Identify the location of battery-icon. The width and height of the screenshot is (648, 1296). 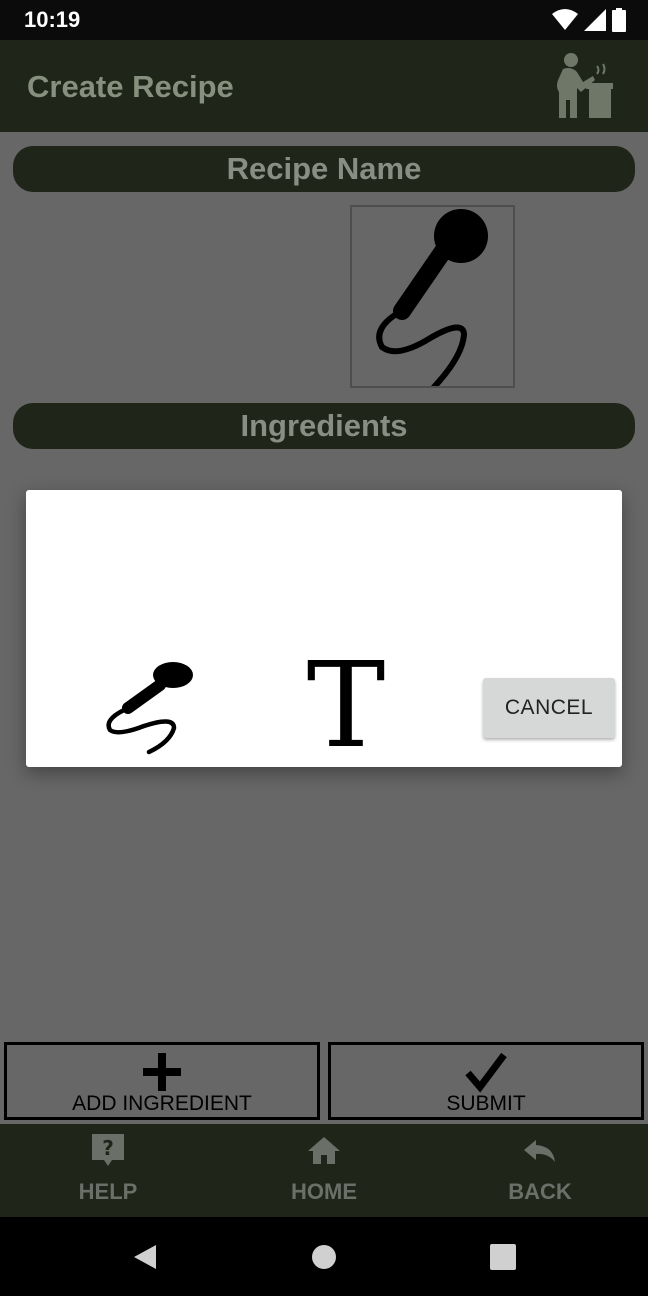
(619, 20).